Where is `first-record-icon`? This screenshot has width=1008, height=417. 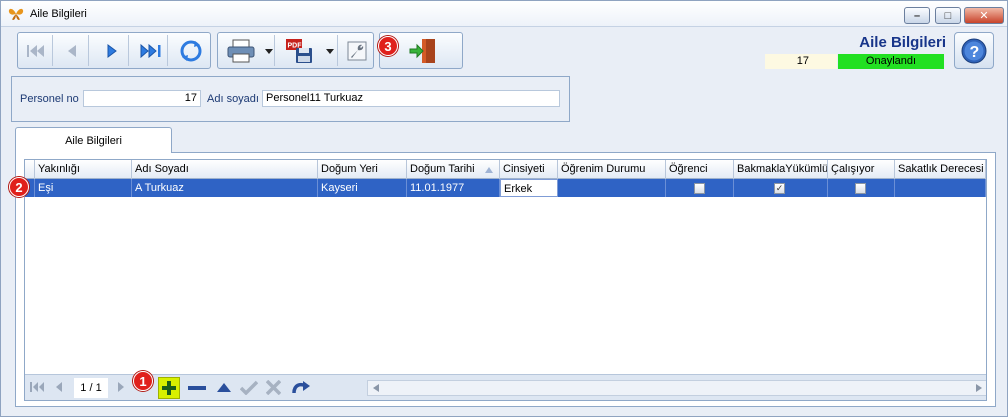 first-record-icon is located at coordinates (35, 50).